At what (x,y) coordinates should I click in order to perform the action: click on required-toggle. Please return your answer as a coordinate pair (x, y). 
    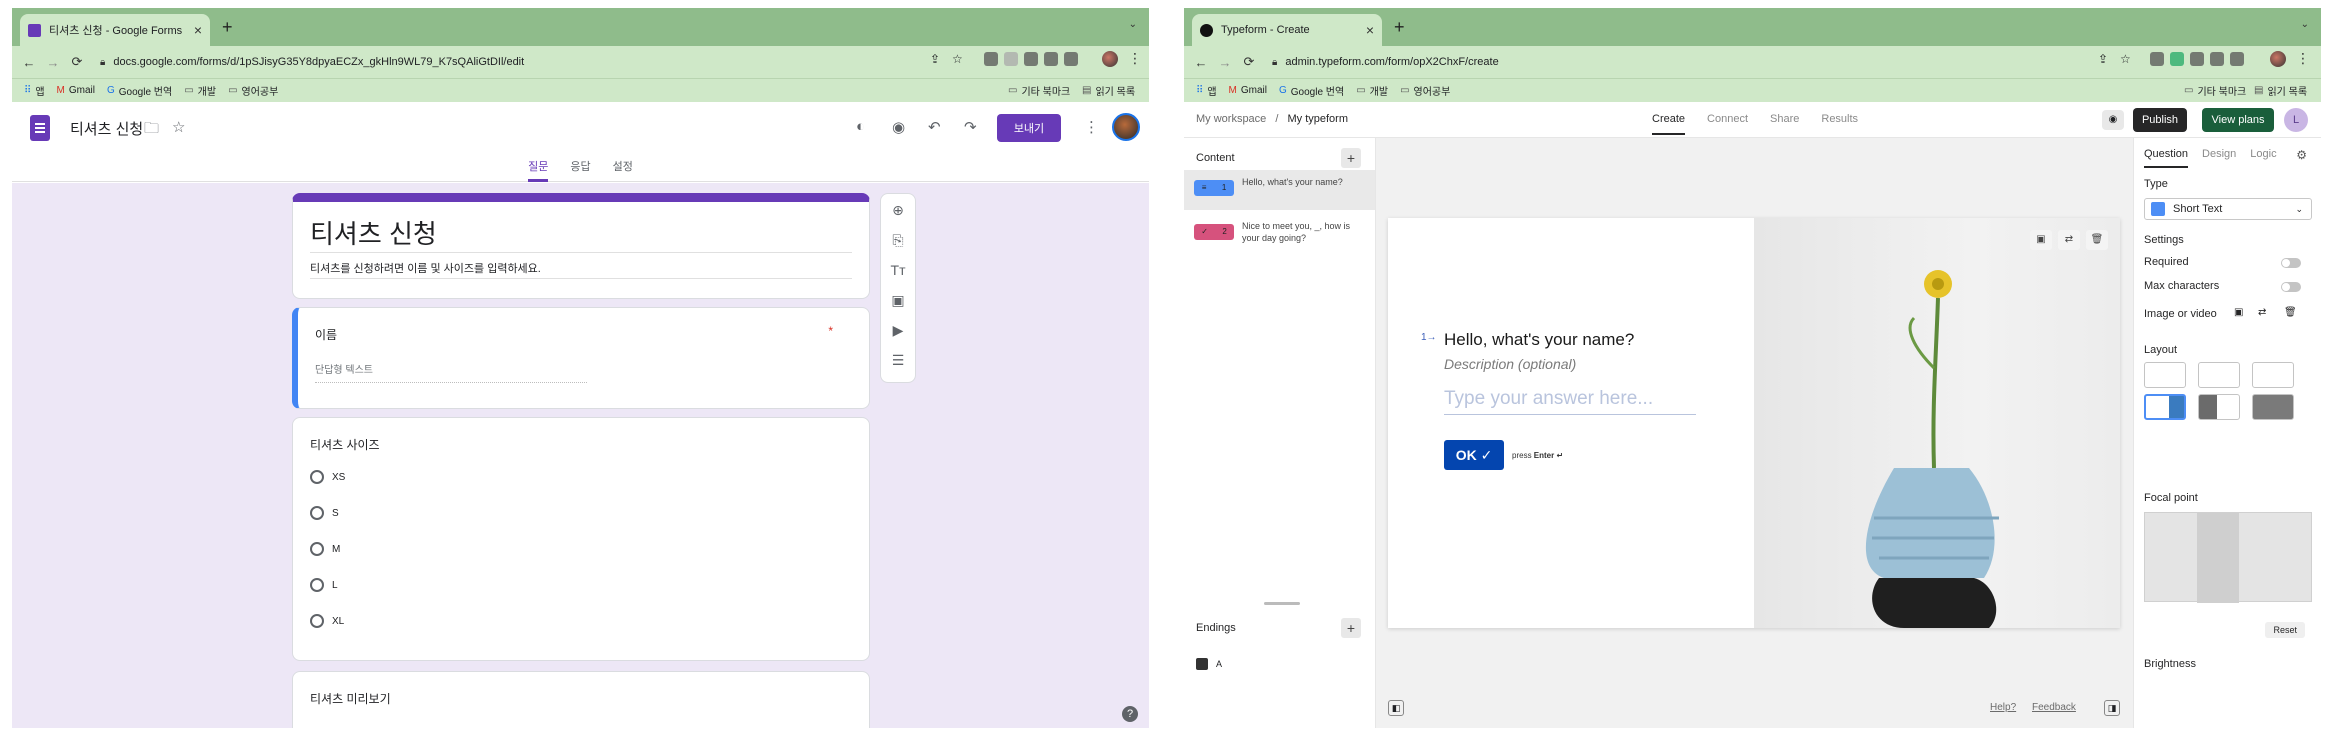
    Looking at the image, I should click on (2291, 263).